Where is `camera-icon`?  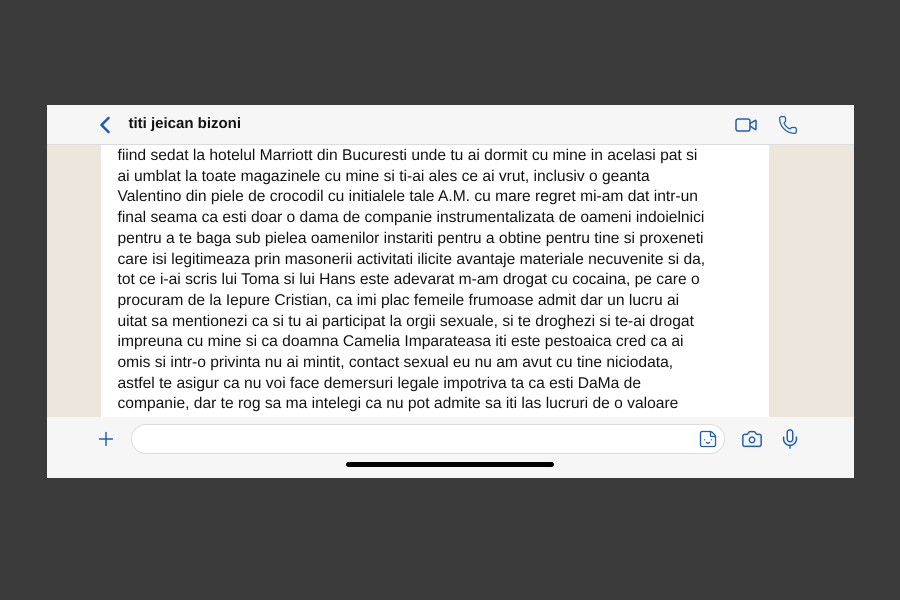 camera-icon is located at coordinates (751, 439).